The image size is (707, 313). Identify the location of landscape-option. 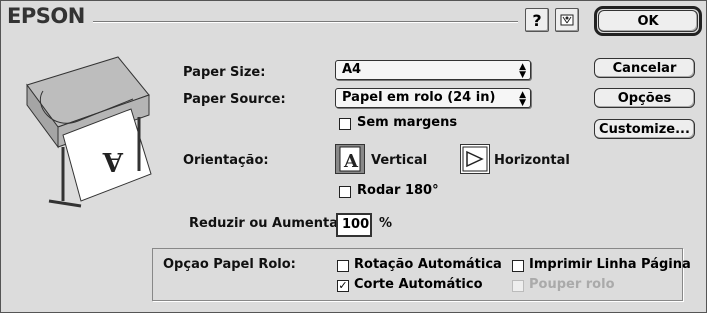
(475, 159).